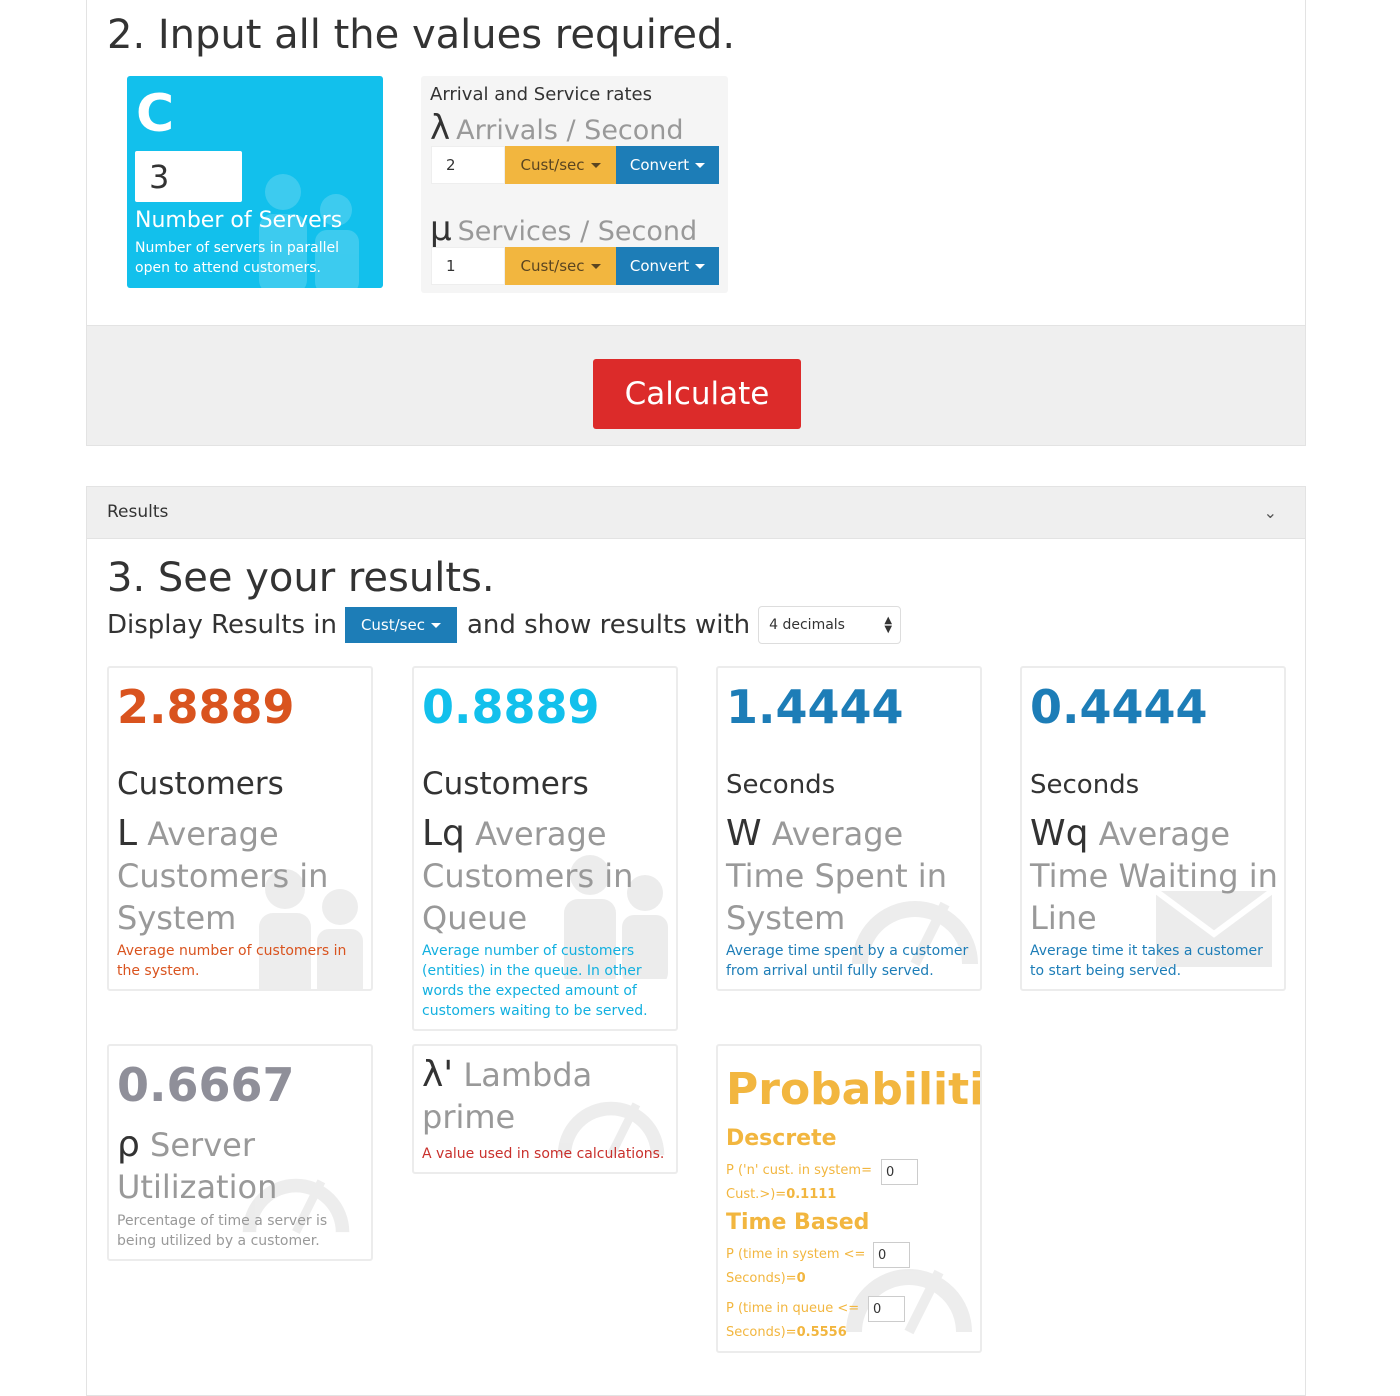 This screenshot has height=1396, width=1400. I want to click on system-time-result-line: Seconds)=0, so click(766, 1278).